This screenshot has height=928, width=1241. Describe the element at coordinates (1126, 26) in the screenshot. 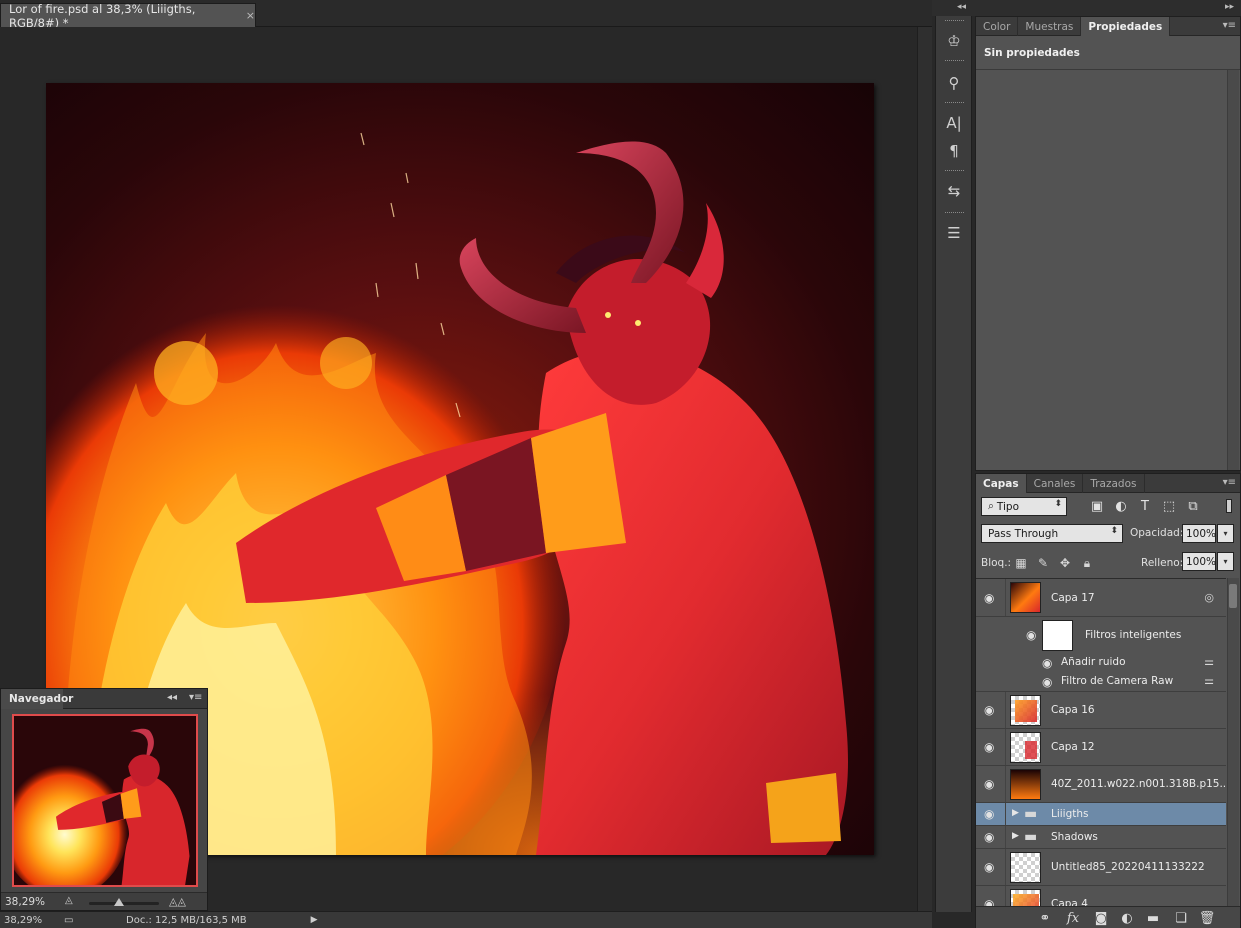

I see `tab-properties: Propiedades` at that location.